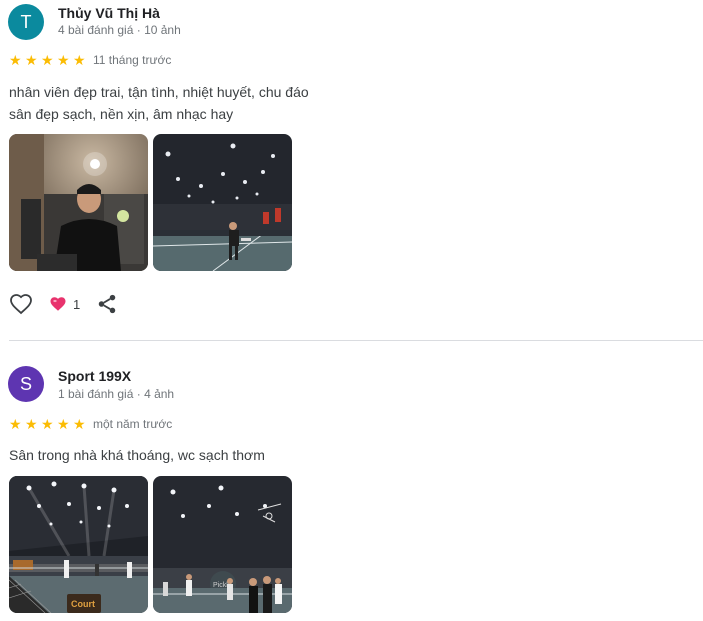  Describe the element at coordinates (119, 30) in the screenshot. I see `reviewer-meta: 4 bài đánh giá · 10 ảnh` at that location.